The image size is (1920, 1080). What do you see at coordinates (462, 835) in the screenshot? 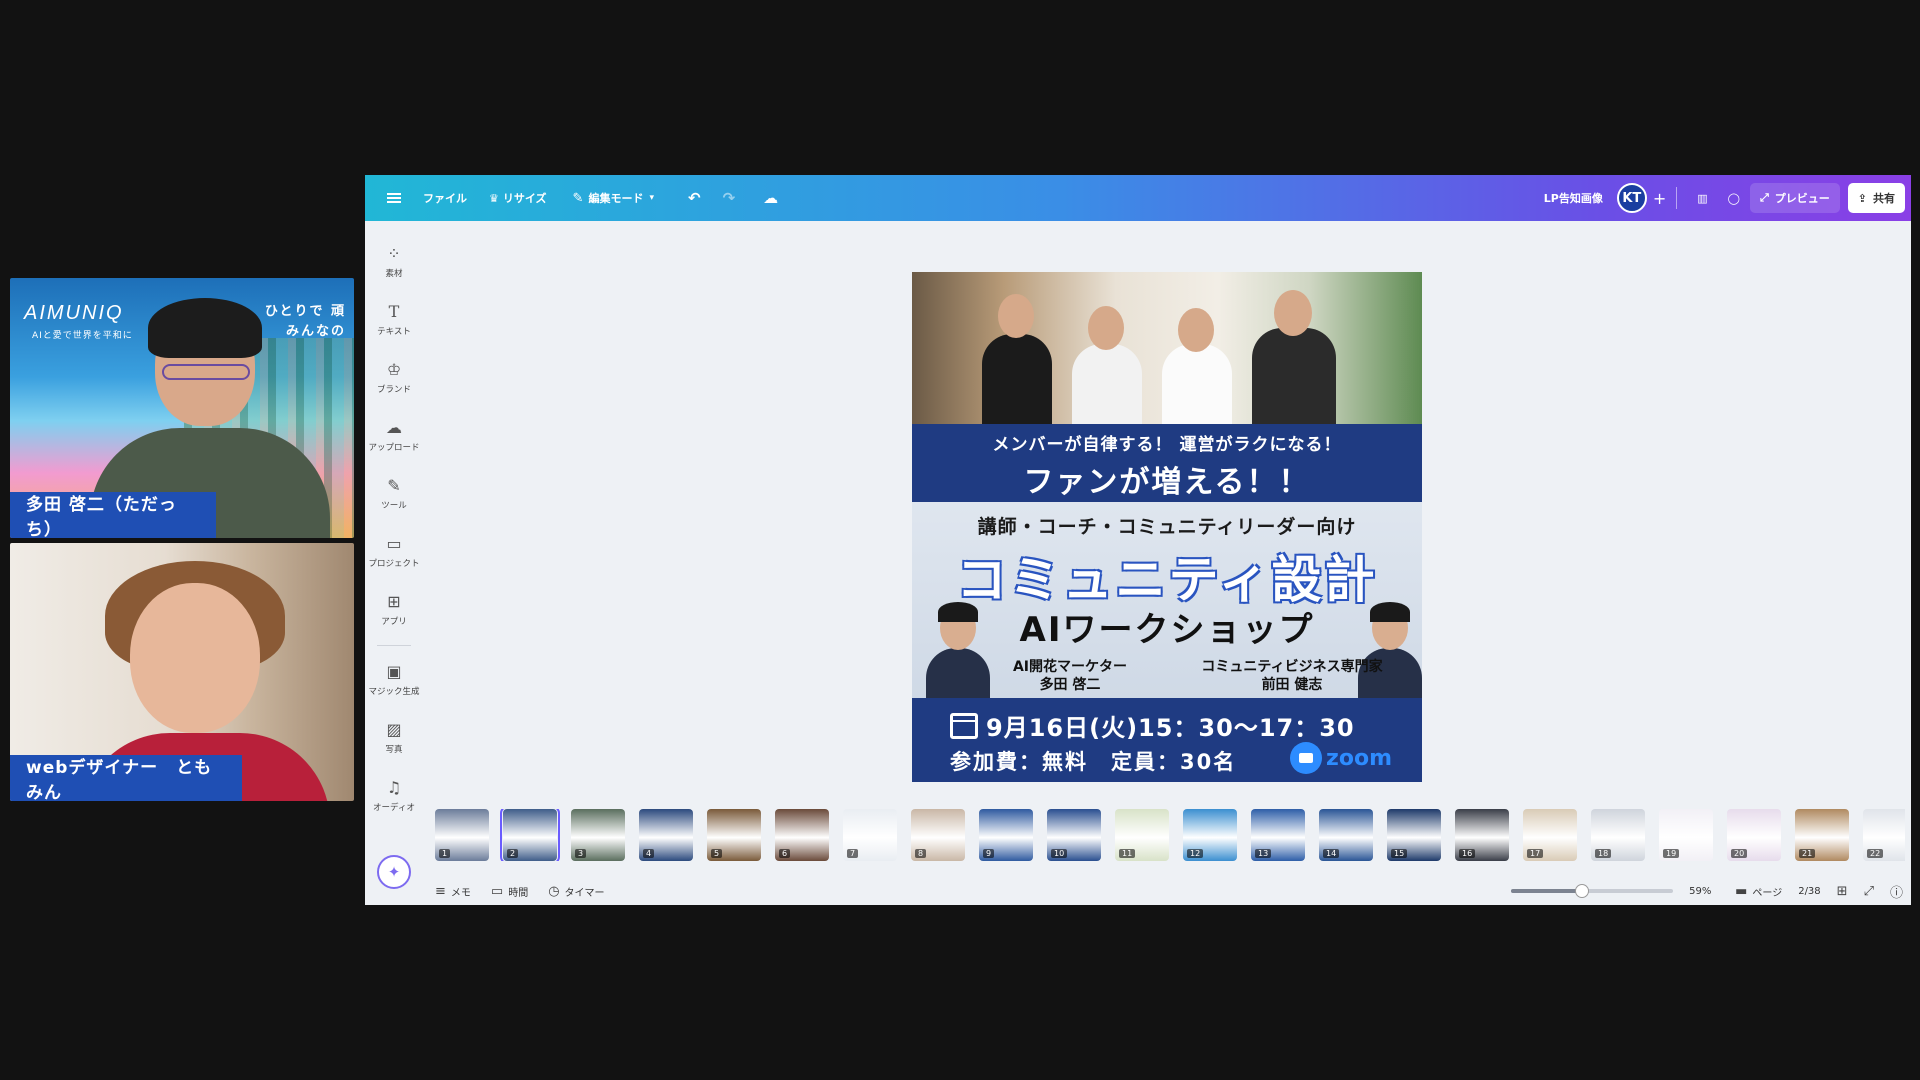
I see `page-thumbnail: 1` at bounding box center [462, 835].